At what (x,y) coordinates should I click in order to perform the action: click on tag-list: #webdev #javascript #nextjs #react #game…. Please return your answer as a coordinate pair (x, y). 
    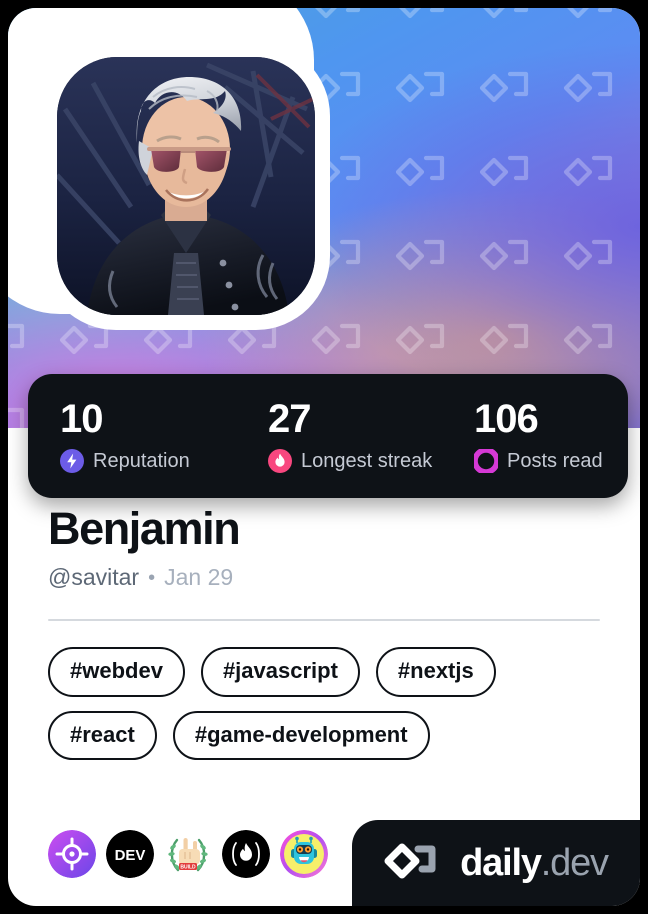
    Looking at the image, I should click on (324, 703).